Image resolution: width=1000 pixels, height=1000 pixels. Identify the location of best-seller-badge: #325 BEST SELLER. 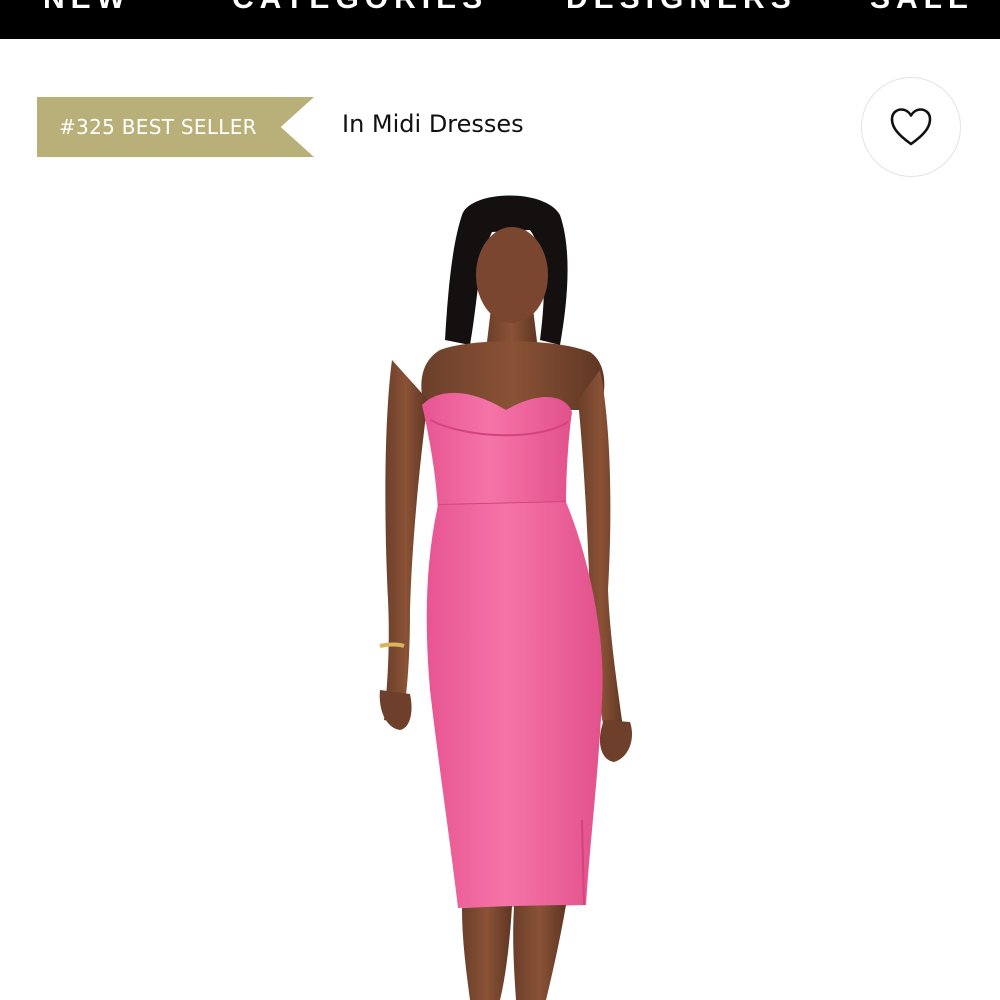
(175, 127).